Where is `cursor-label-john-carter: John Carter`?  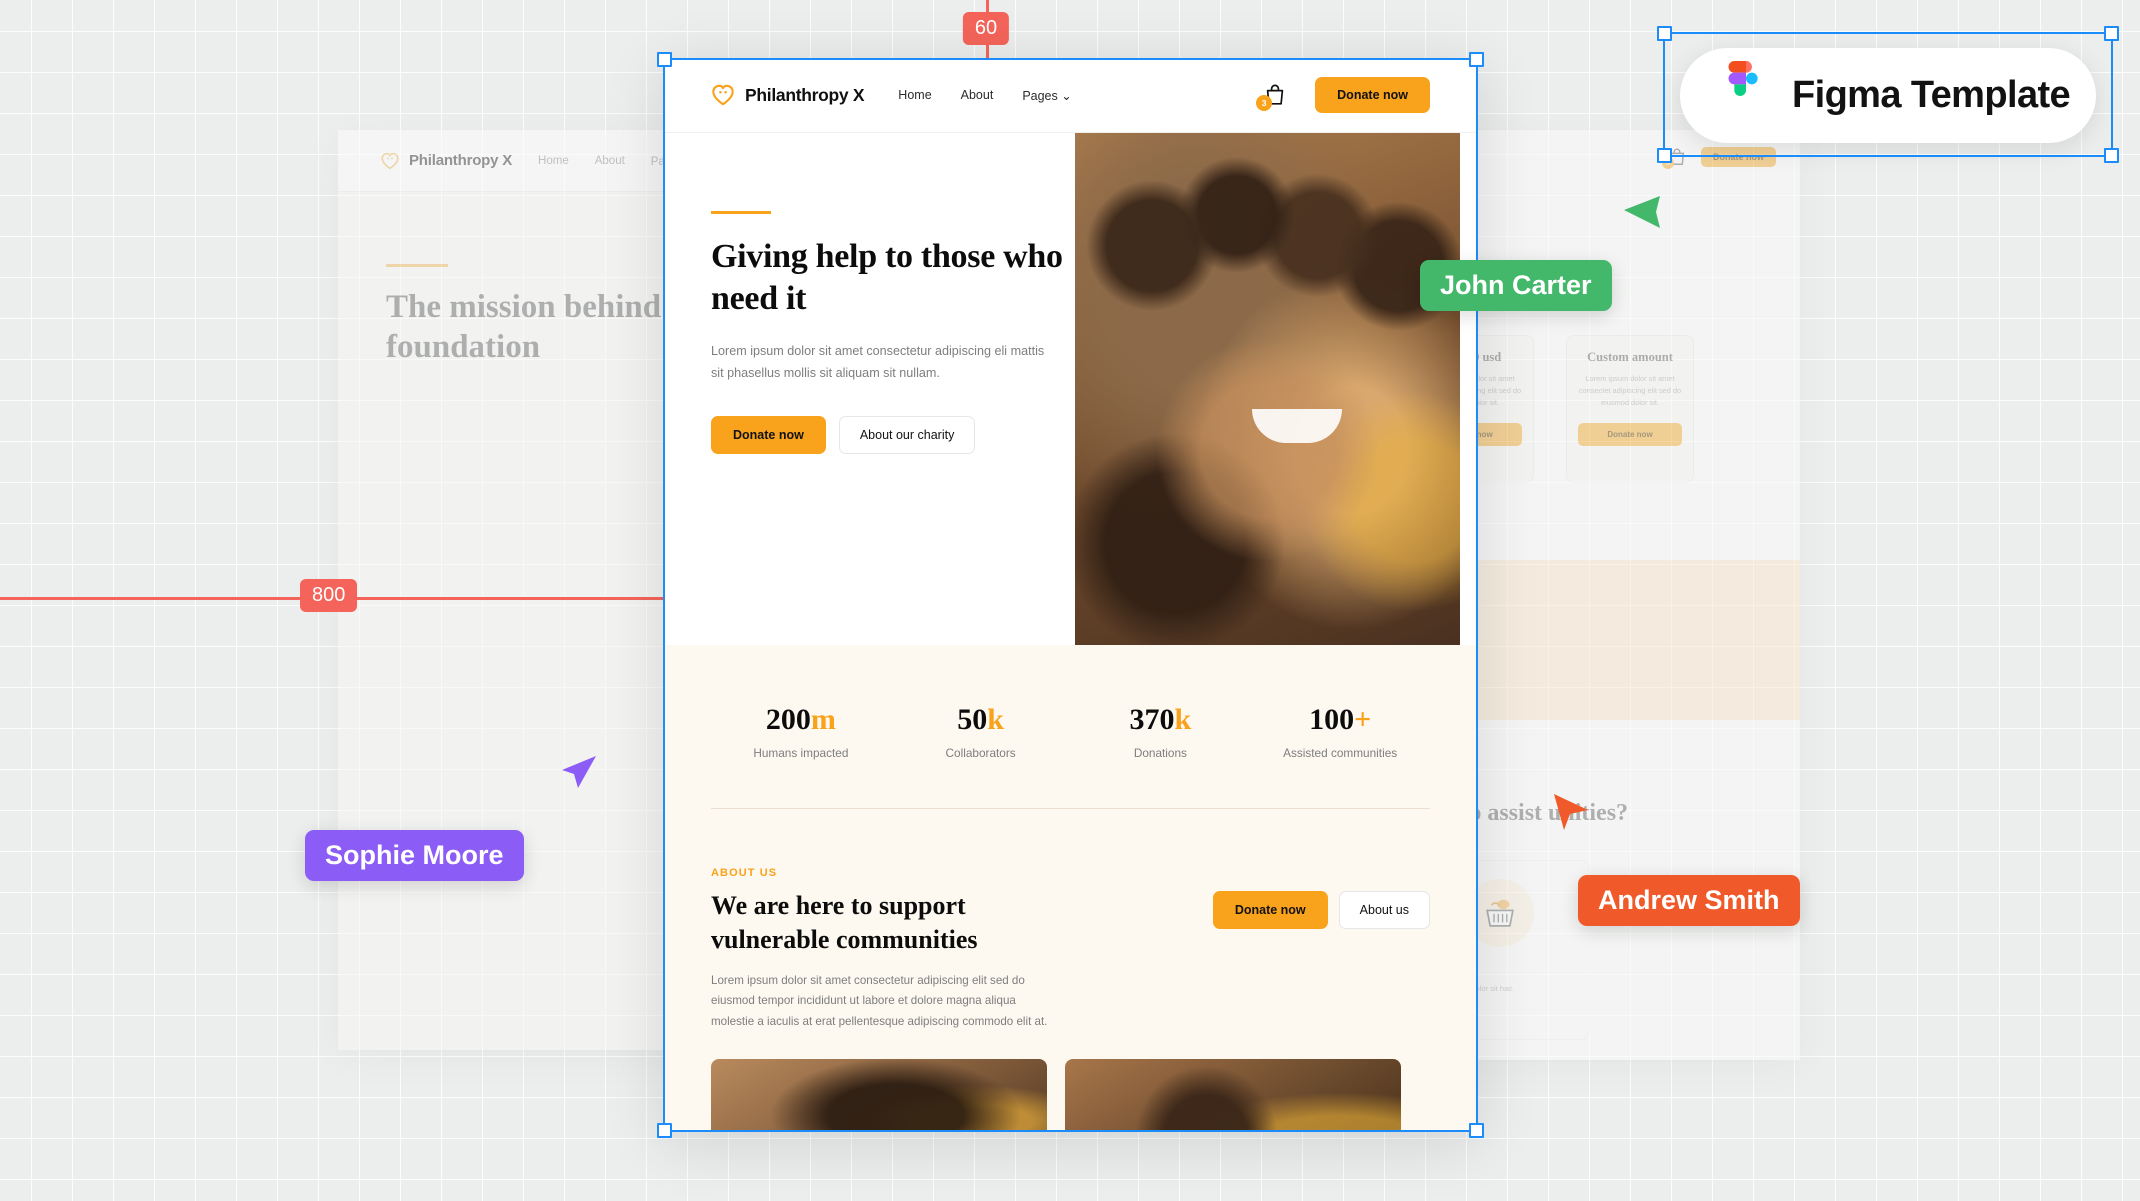
cursor-label-john-carter: John Carter is located at coordinates (1516, 285).